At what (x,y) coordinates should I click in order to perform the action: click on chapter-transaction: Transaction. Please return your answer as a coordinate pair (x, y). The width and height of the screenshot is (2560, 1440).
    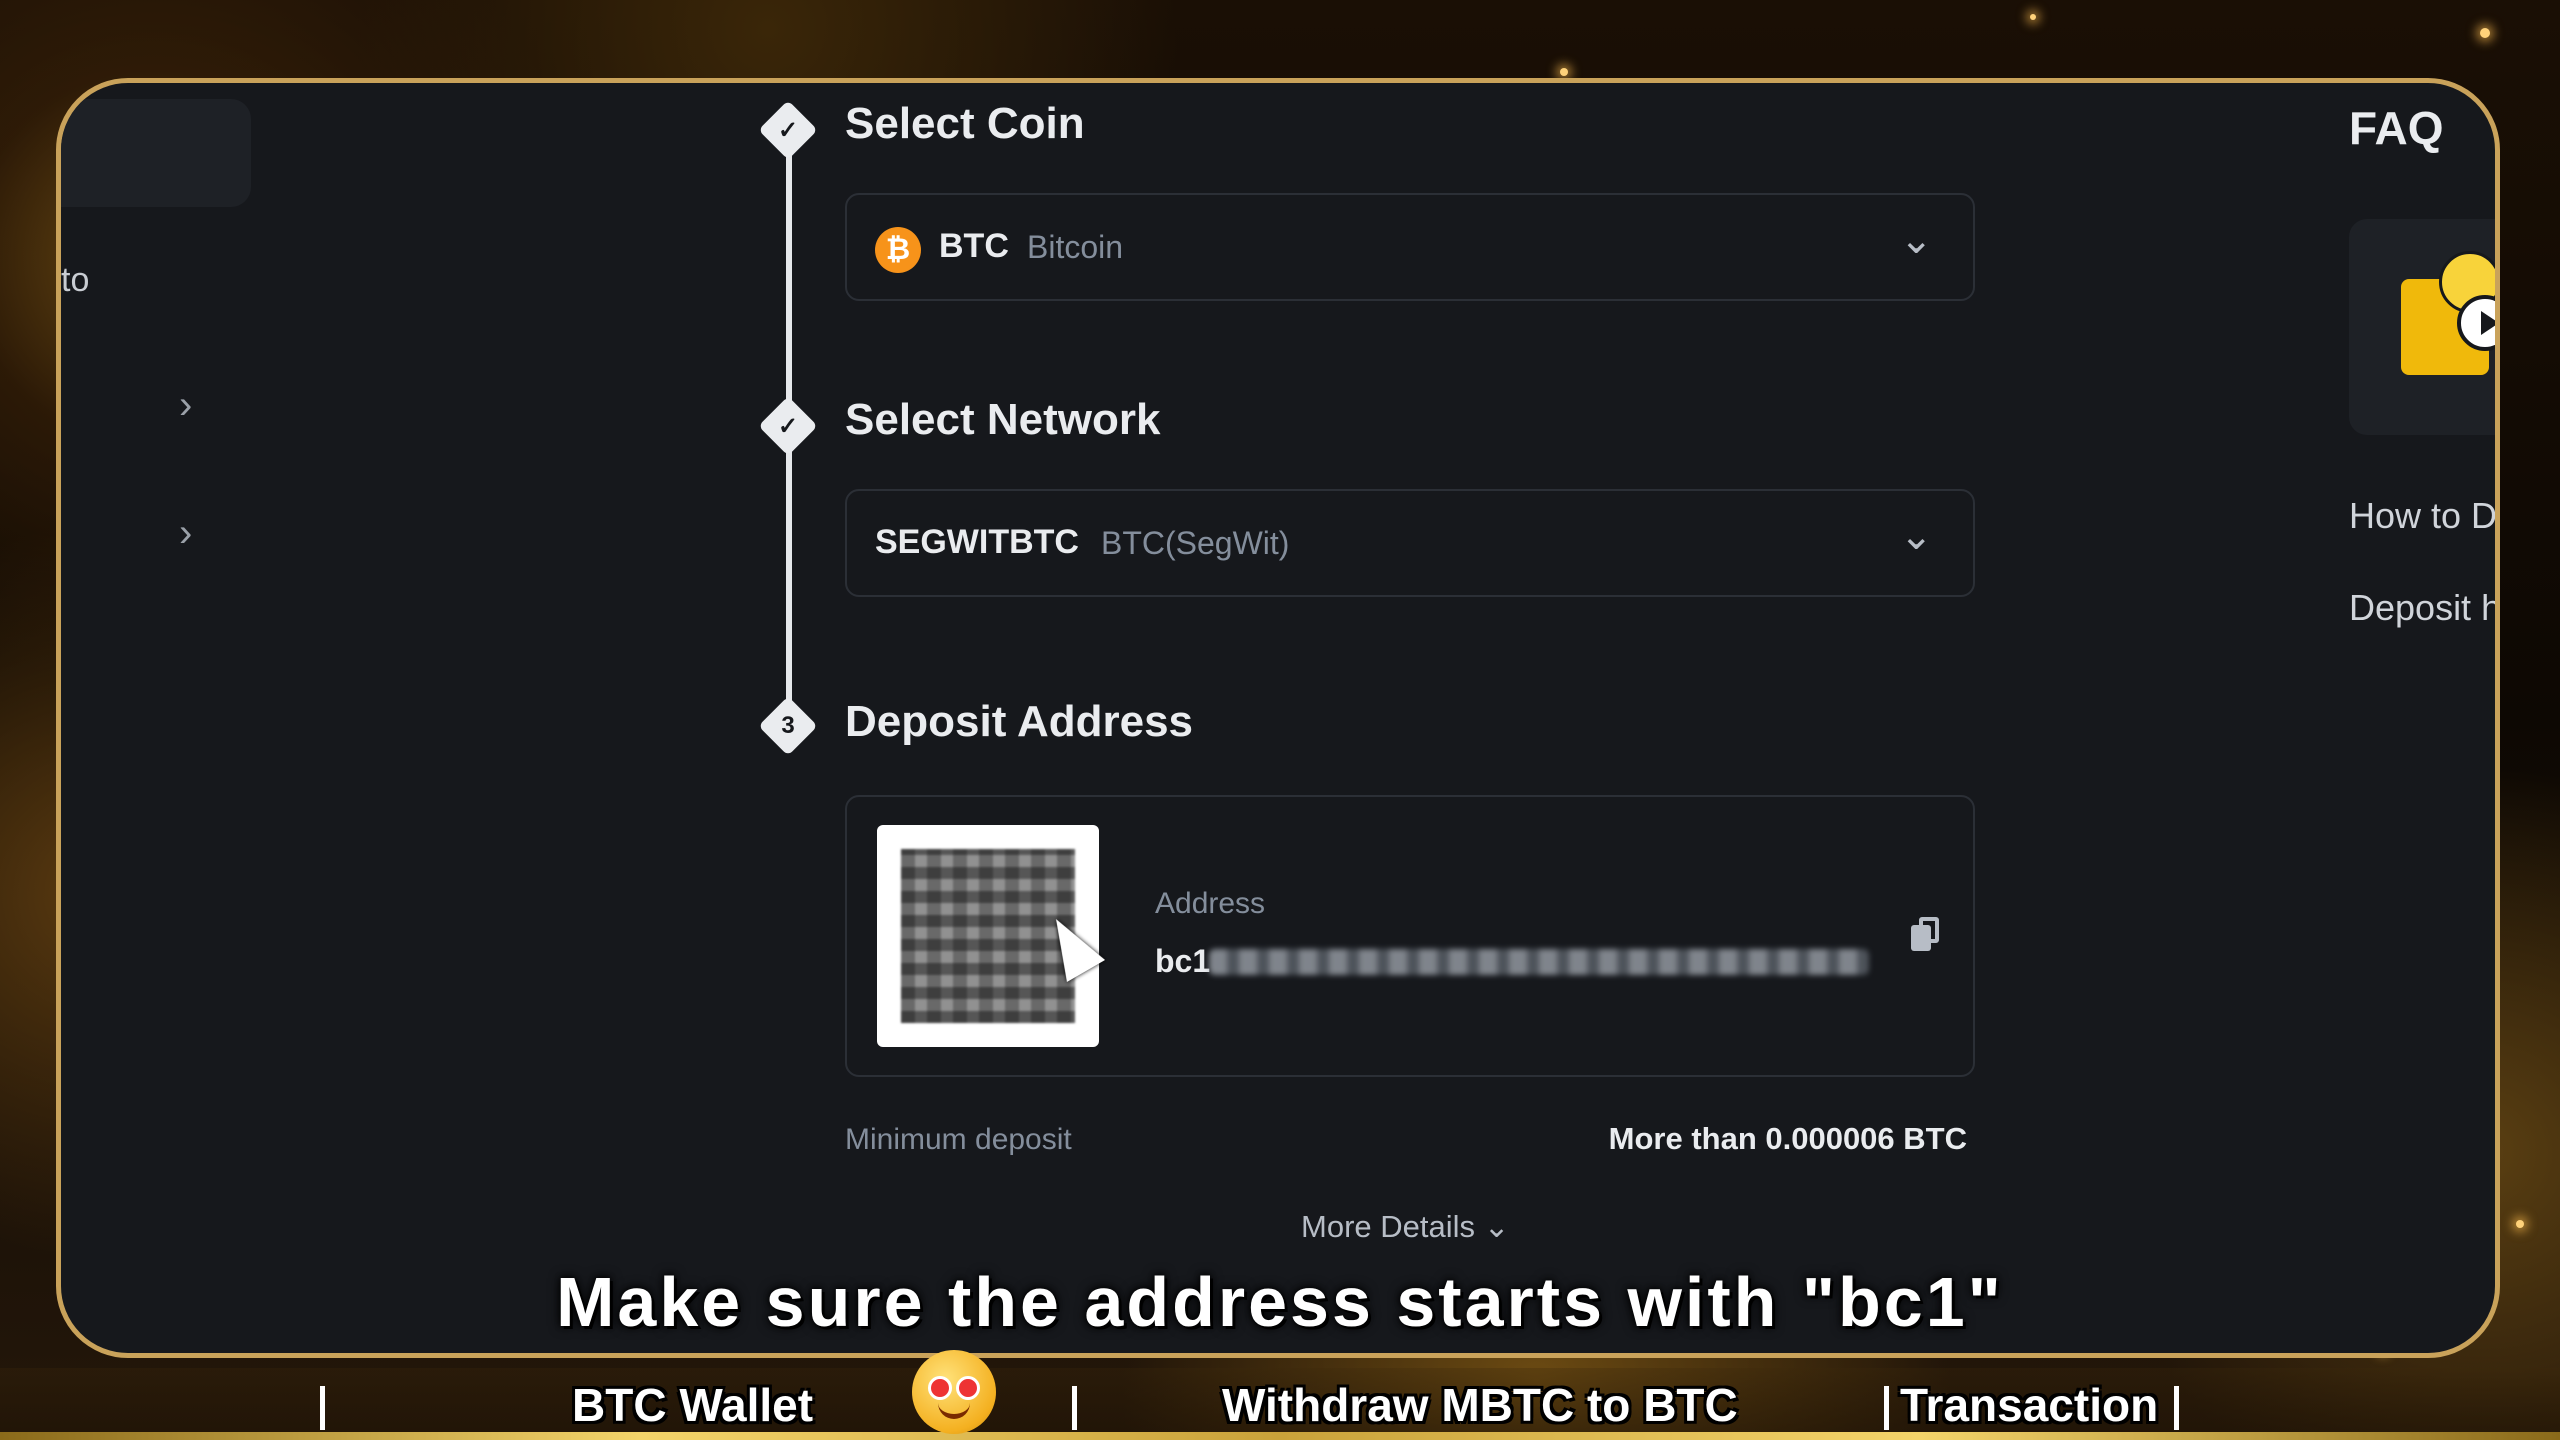
    Looking at the image, I should click on (2029, 1405).